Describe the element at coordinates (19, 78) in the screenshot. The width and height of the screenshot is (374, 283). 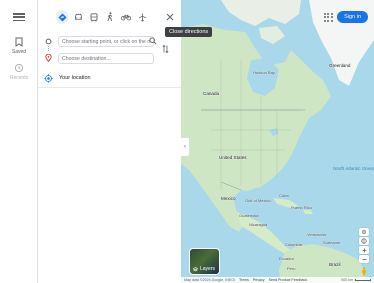
I see `recents-label: Recents` at that location.